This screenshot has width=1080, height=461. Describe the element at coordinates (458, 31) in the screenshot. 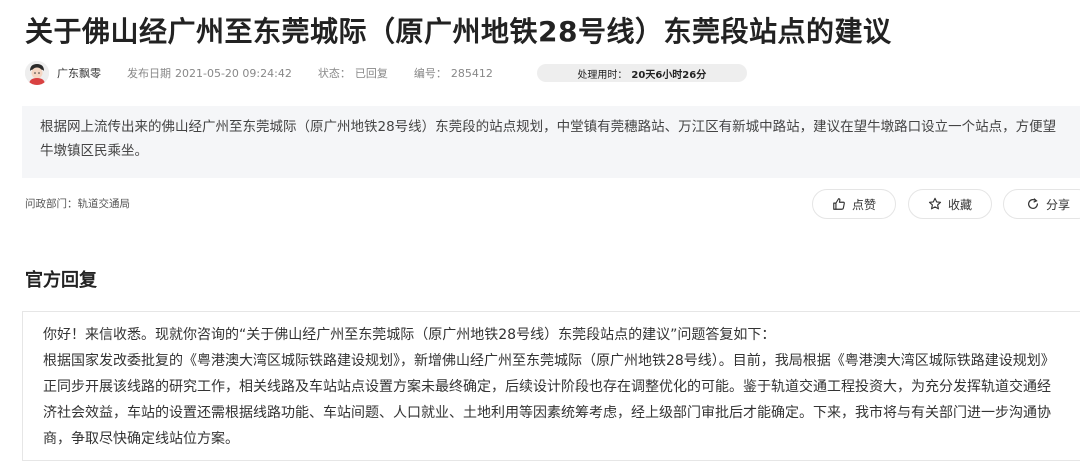

I see `page-title: 关于佛山经广州至东莞城际（原广州地铁28号线）东莞段站点的建议` at that location.